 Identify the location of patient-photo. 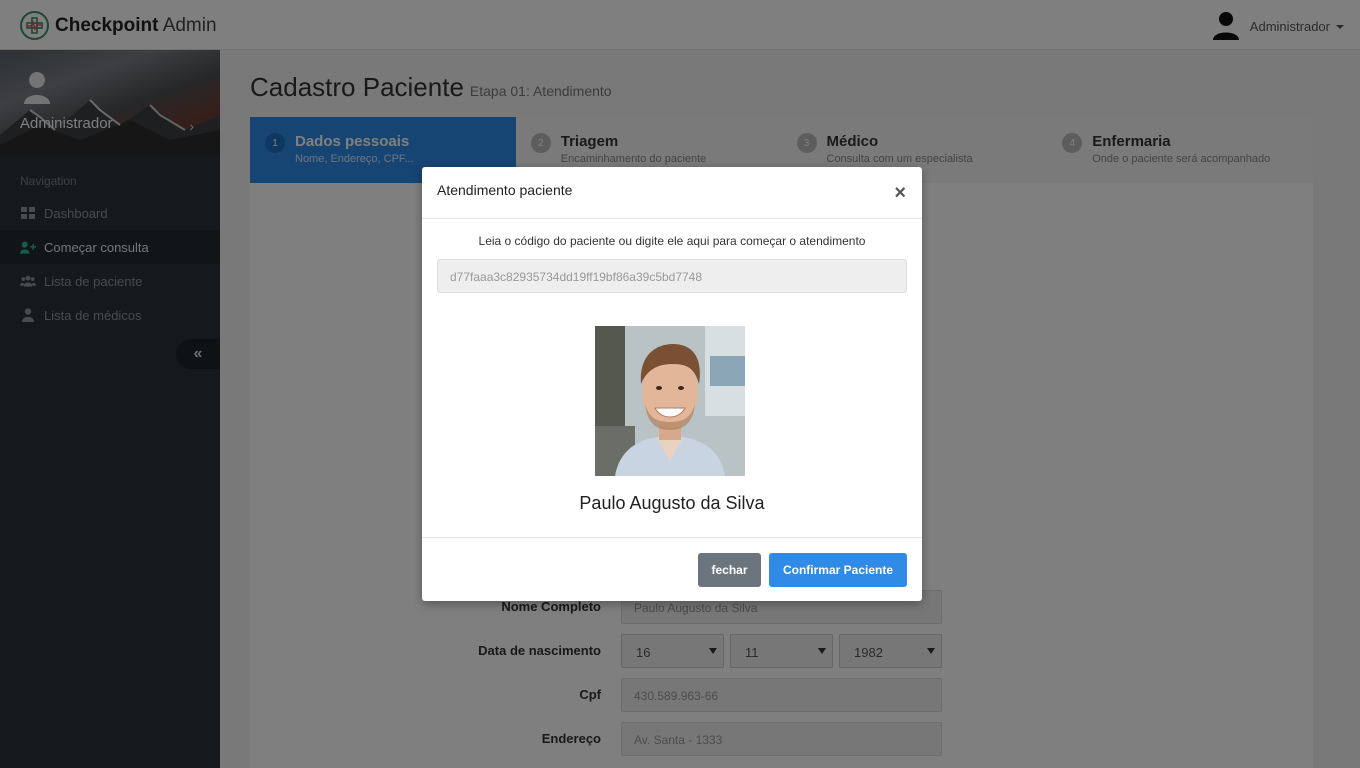
(670, 401).